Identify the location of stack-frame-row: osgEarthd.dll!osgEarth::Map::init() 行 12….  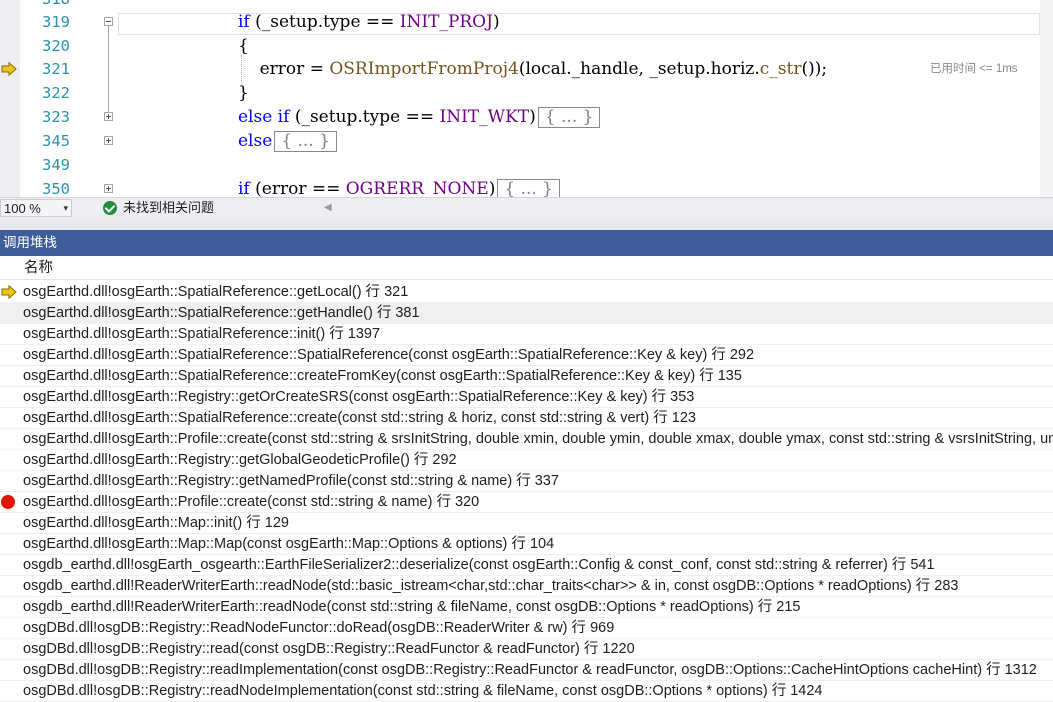
(526, 523).